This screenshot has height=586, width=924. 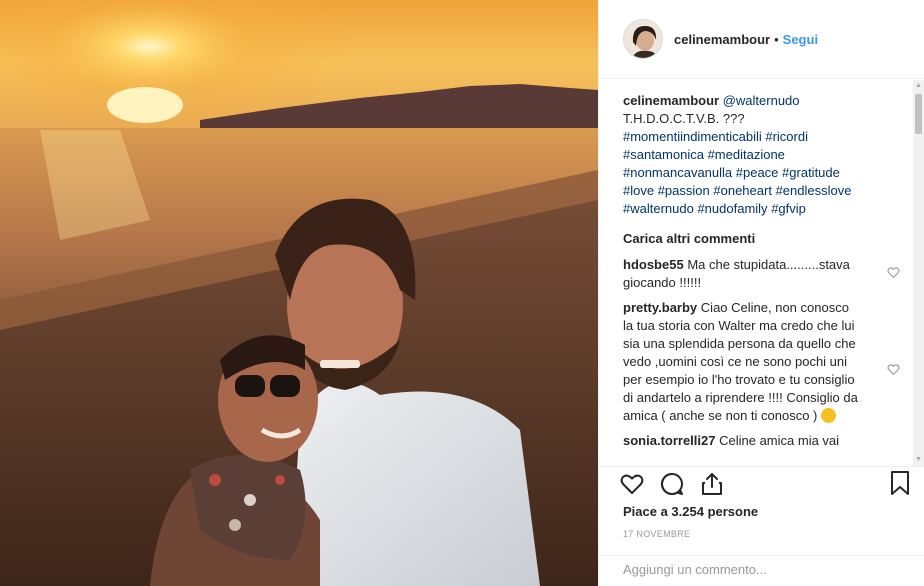 What do you see at coordinates (663, 154) in the screenshot?
I see `hashtag-link: #santamonica` at bounding box center [663, 154].